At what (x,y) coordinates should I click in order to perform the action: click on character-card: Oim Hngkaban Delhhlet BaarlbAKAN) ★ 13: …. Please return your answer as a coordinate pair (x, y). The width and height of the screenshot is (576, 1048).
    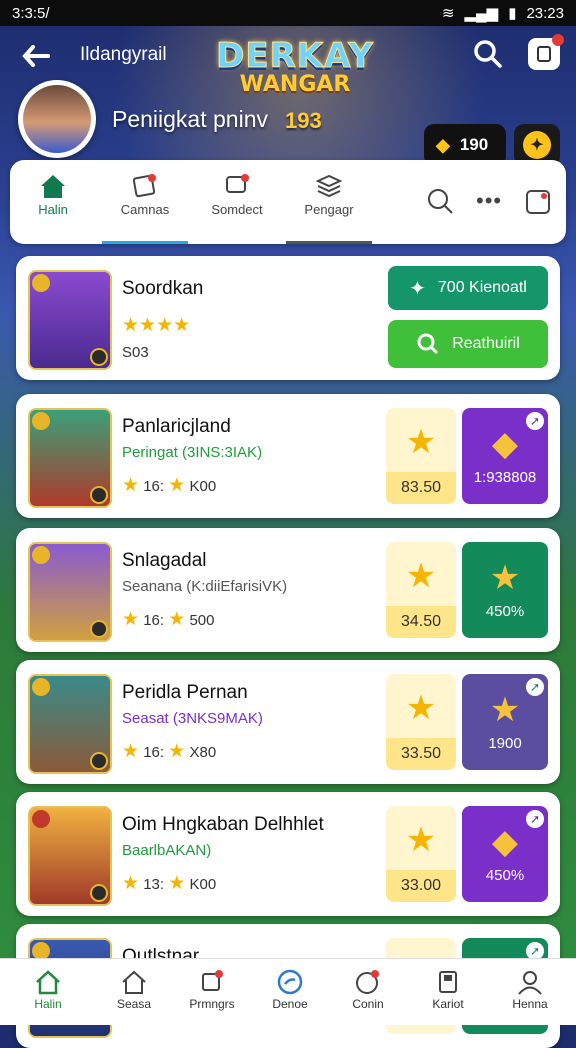
    Looking at the image, I should click on (288, 854).